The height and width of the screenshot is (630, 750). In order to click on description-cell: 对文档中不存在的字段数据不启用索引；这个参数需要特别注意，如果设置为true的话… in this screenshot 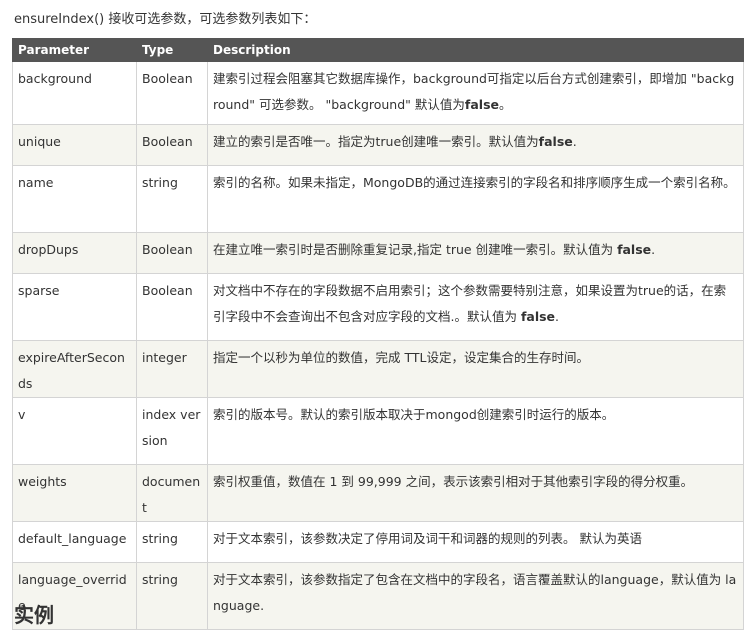, I will do `click(475, 307)`.